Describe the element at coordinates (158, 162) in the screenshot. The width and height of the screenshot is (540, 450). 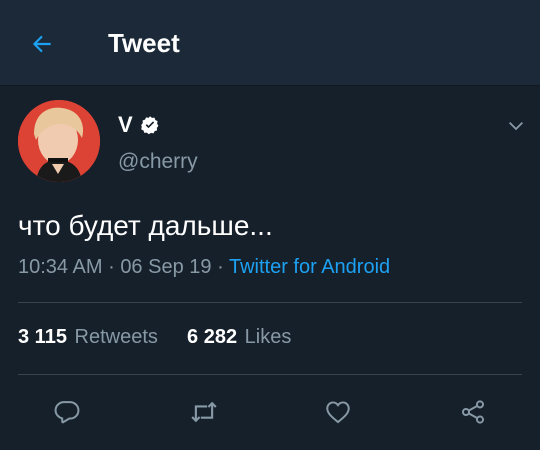
I see `user-handle: @cherry` at that location.